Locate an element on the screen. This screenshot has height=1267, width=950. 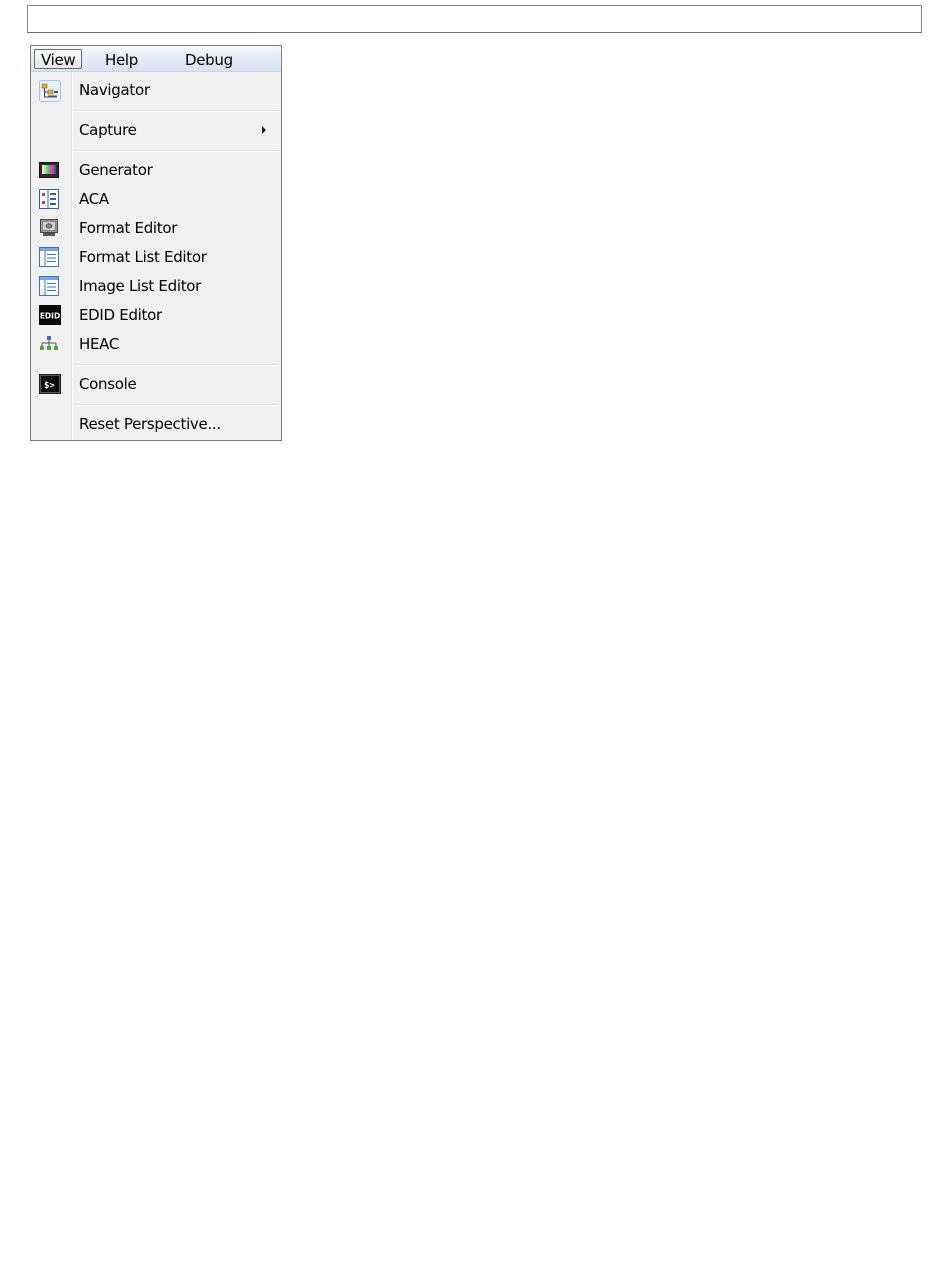
generator-icon is located at coordinates (49, 170).